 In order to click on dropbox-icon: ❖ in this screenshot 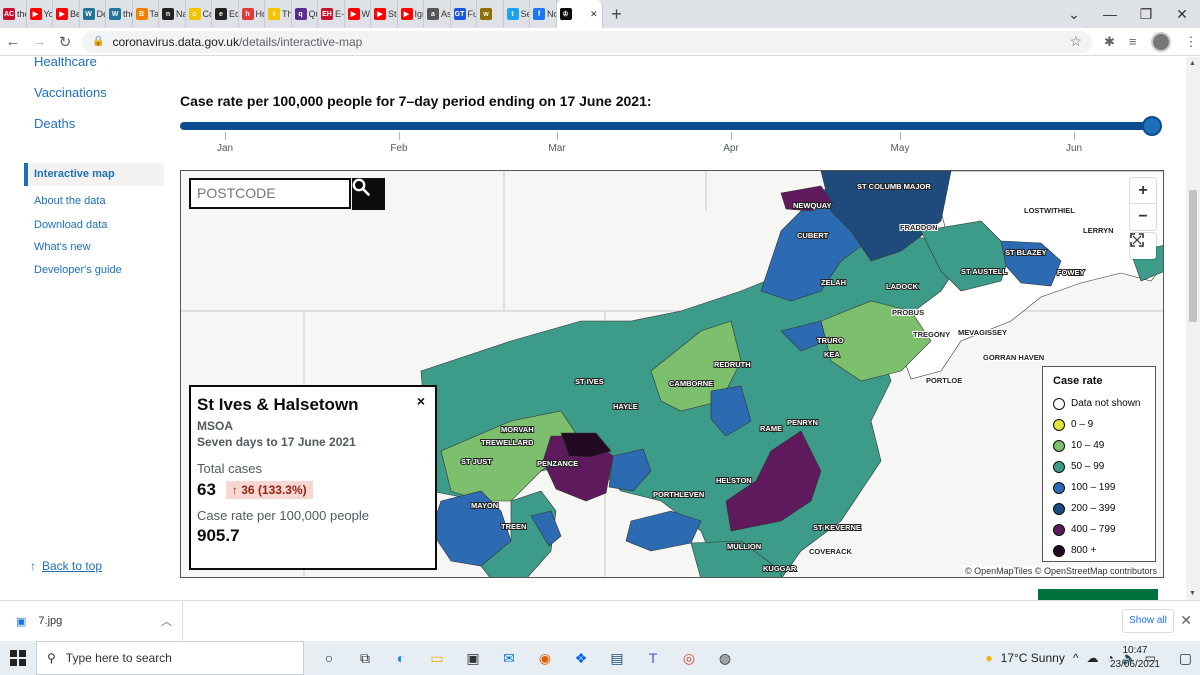, I will do `click(581, 658)`.